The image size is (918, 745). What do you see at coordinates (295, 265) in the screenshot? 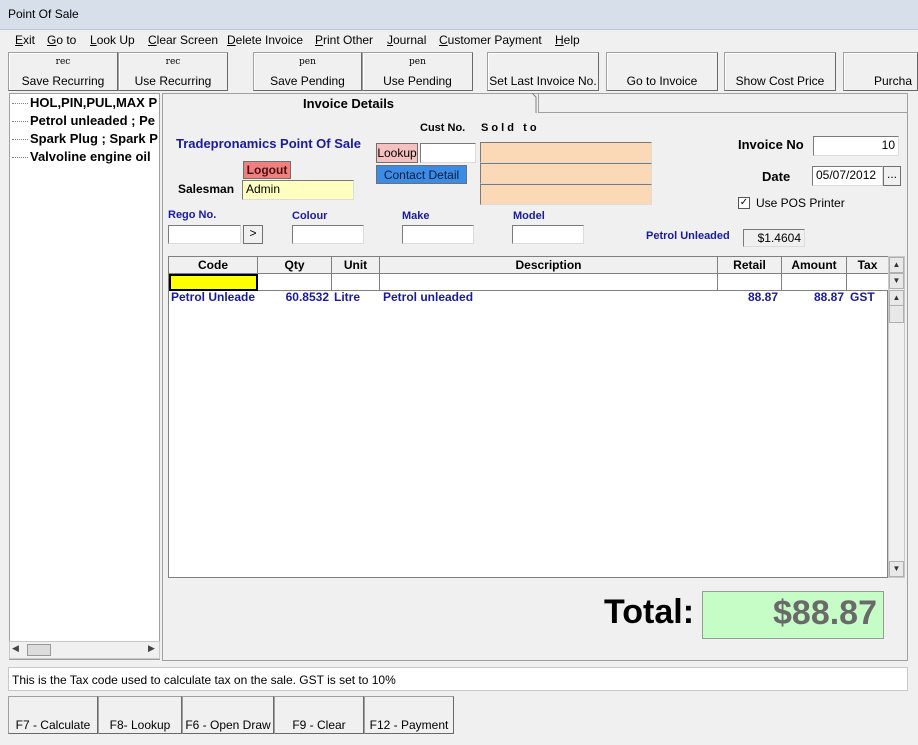
I see `column-header-qty: Qty` at bounding box center [295, 265].